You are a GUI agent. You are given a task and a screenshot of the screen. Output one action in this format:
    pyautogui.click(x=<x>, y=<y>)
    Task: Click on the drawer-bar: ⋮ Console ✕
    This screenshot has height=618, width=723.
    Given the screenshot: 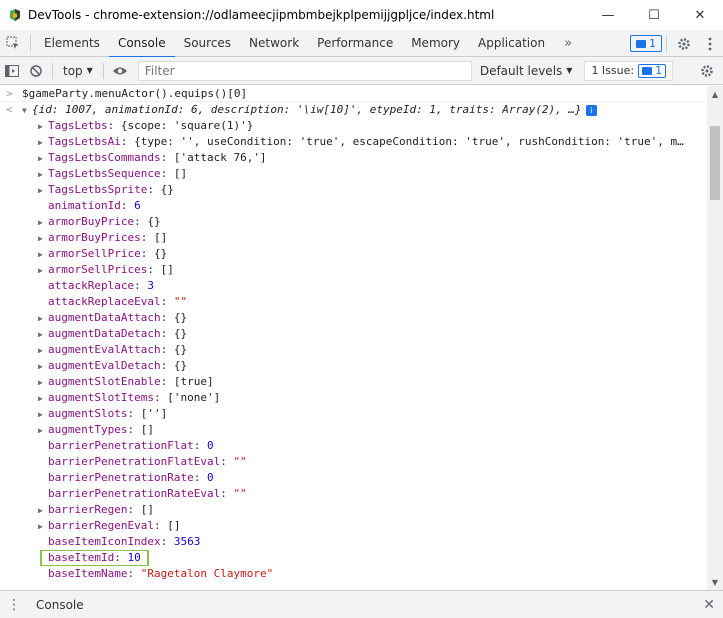 What is the action you would take?
    pyautogui.click(x=361, y=604)
    